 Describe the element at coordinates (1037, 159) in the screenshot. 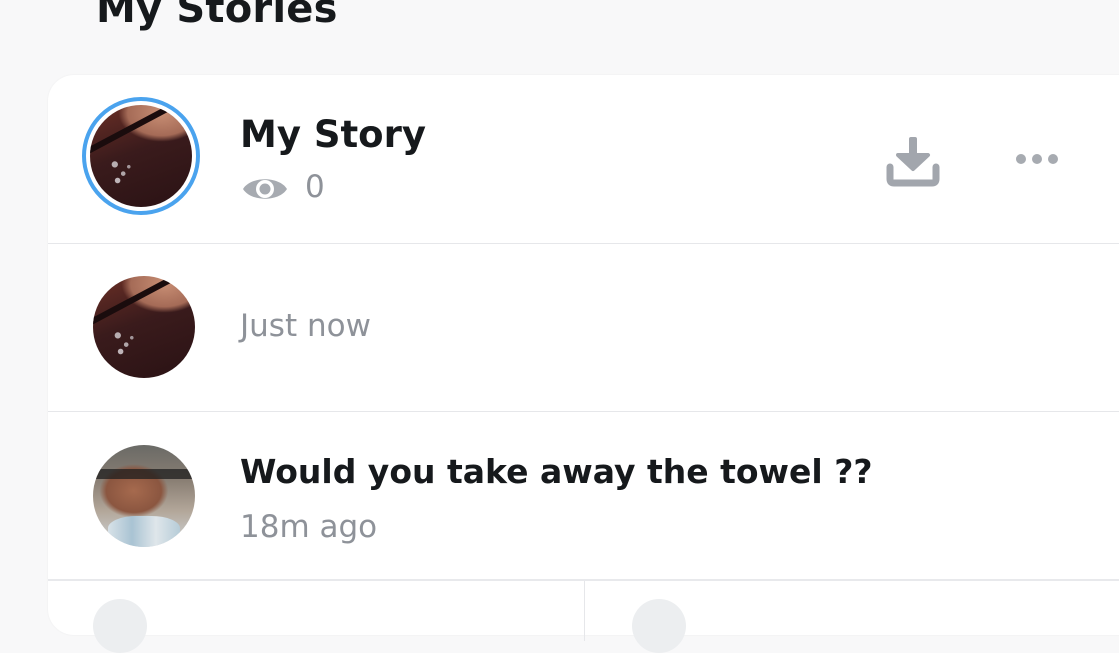

I see `more-dots-icon` at that location.